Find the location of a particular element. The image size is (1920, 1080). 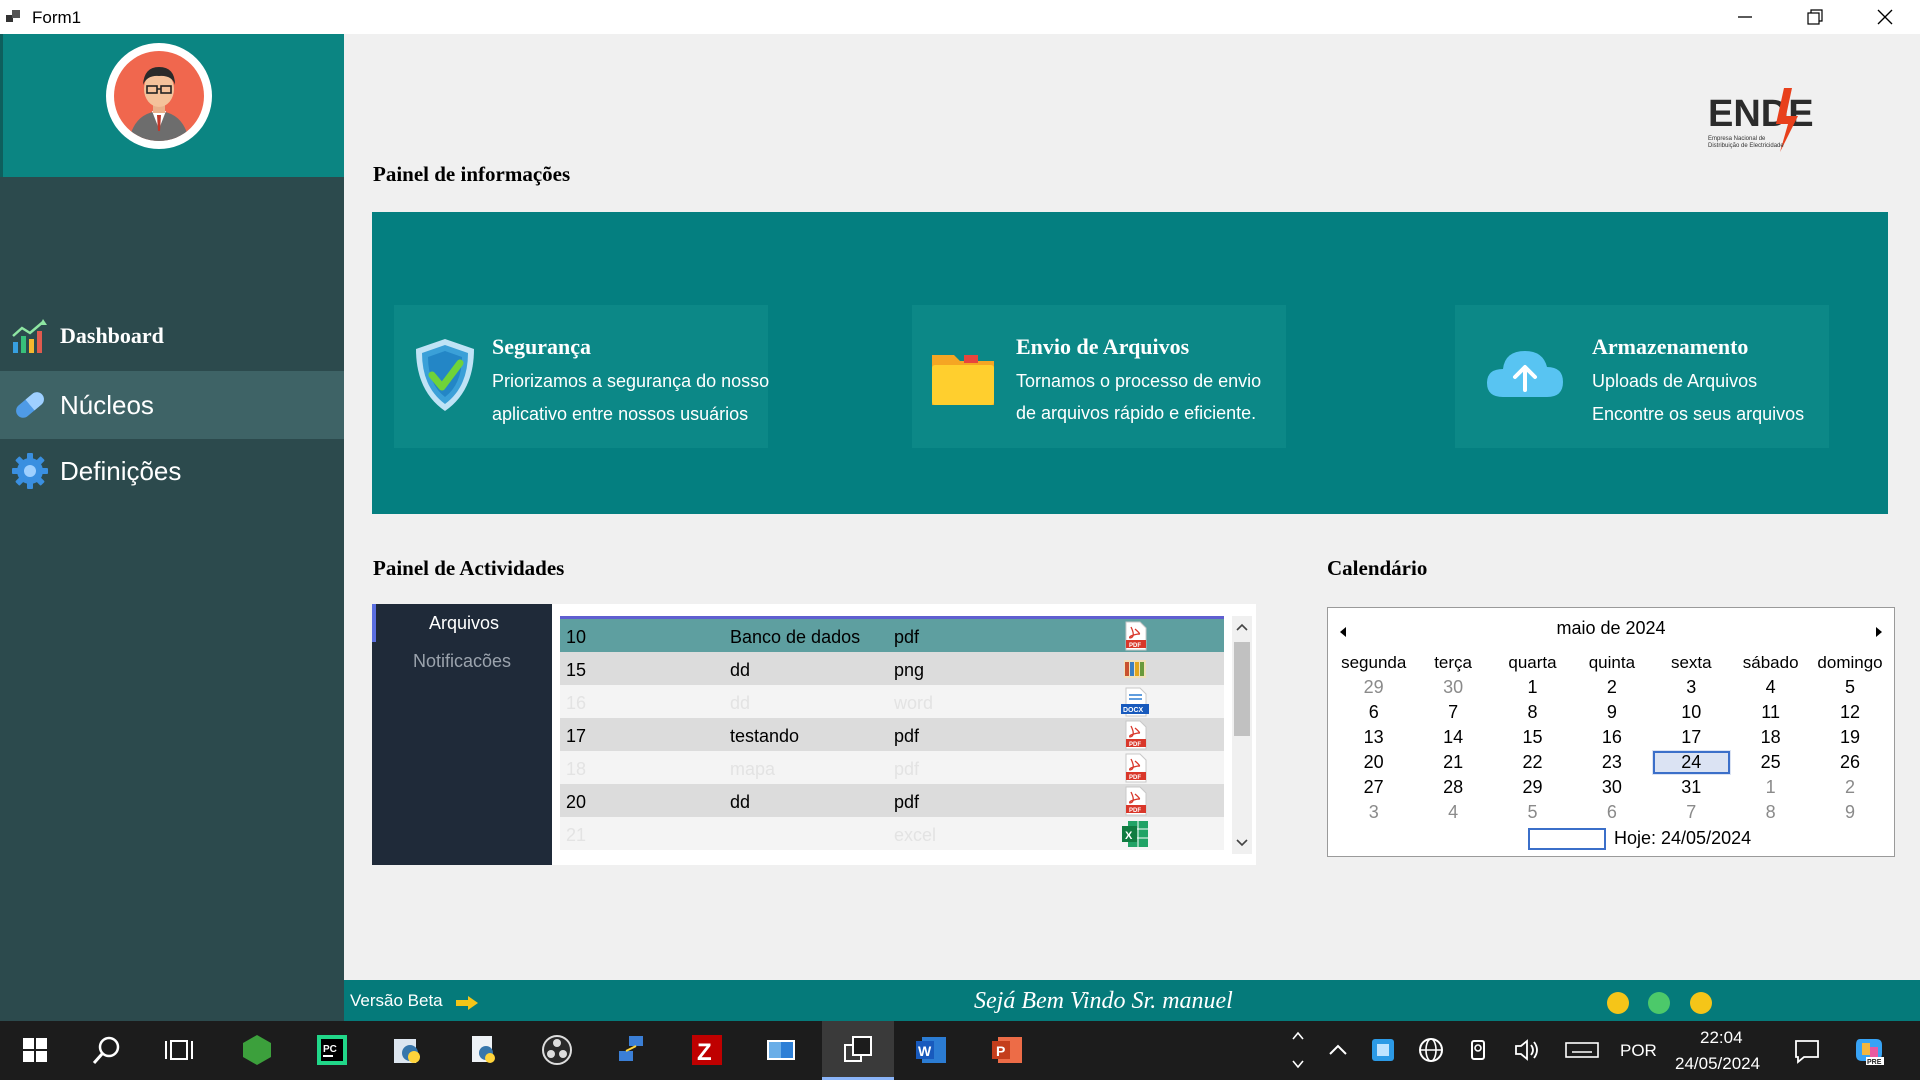

close-button is located at coordinates (1885, 17).